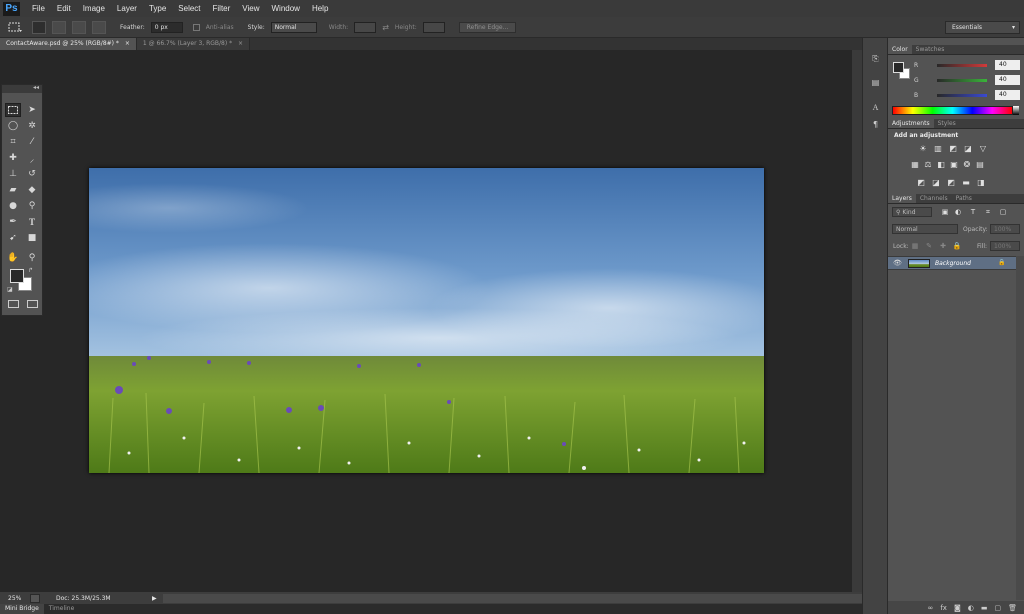 Image resolution: width=1024 pixels, height=614 pixels. I want to click on default-colors-icon: ◪, so click(10, 289).